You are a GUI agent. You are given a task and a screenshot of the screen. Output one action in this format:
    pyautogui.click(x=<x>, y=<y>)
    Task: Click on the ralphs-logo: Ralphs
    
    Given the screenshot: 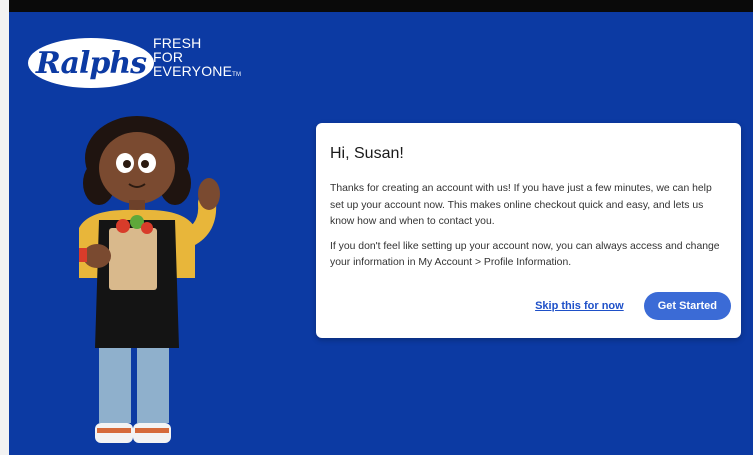 What is the action you would take?
    pyautogui.click(x=91, y=63)
    